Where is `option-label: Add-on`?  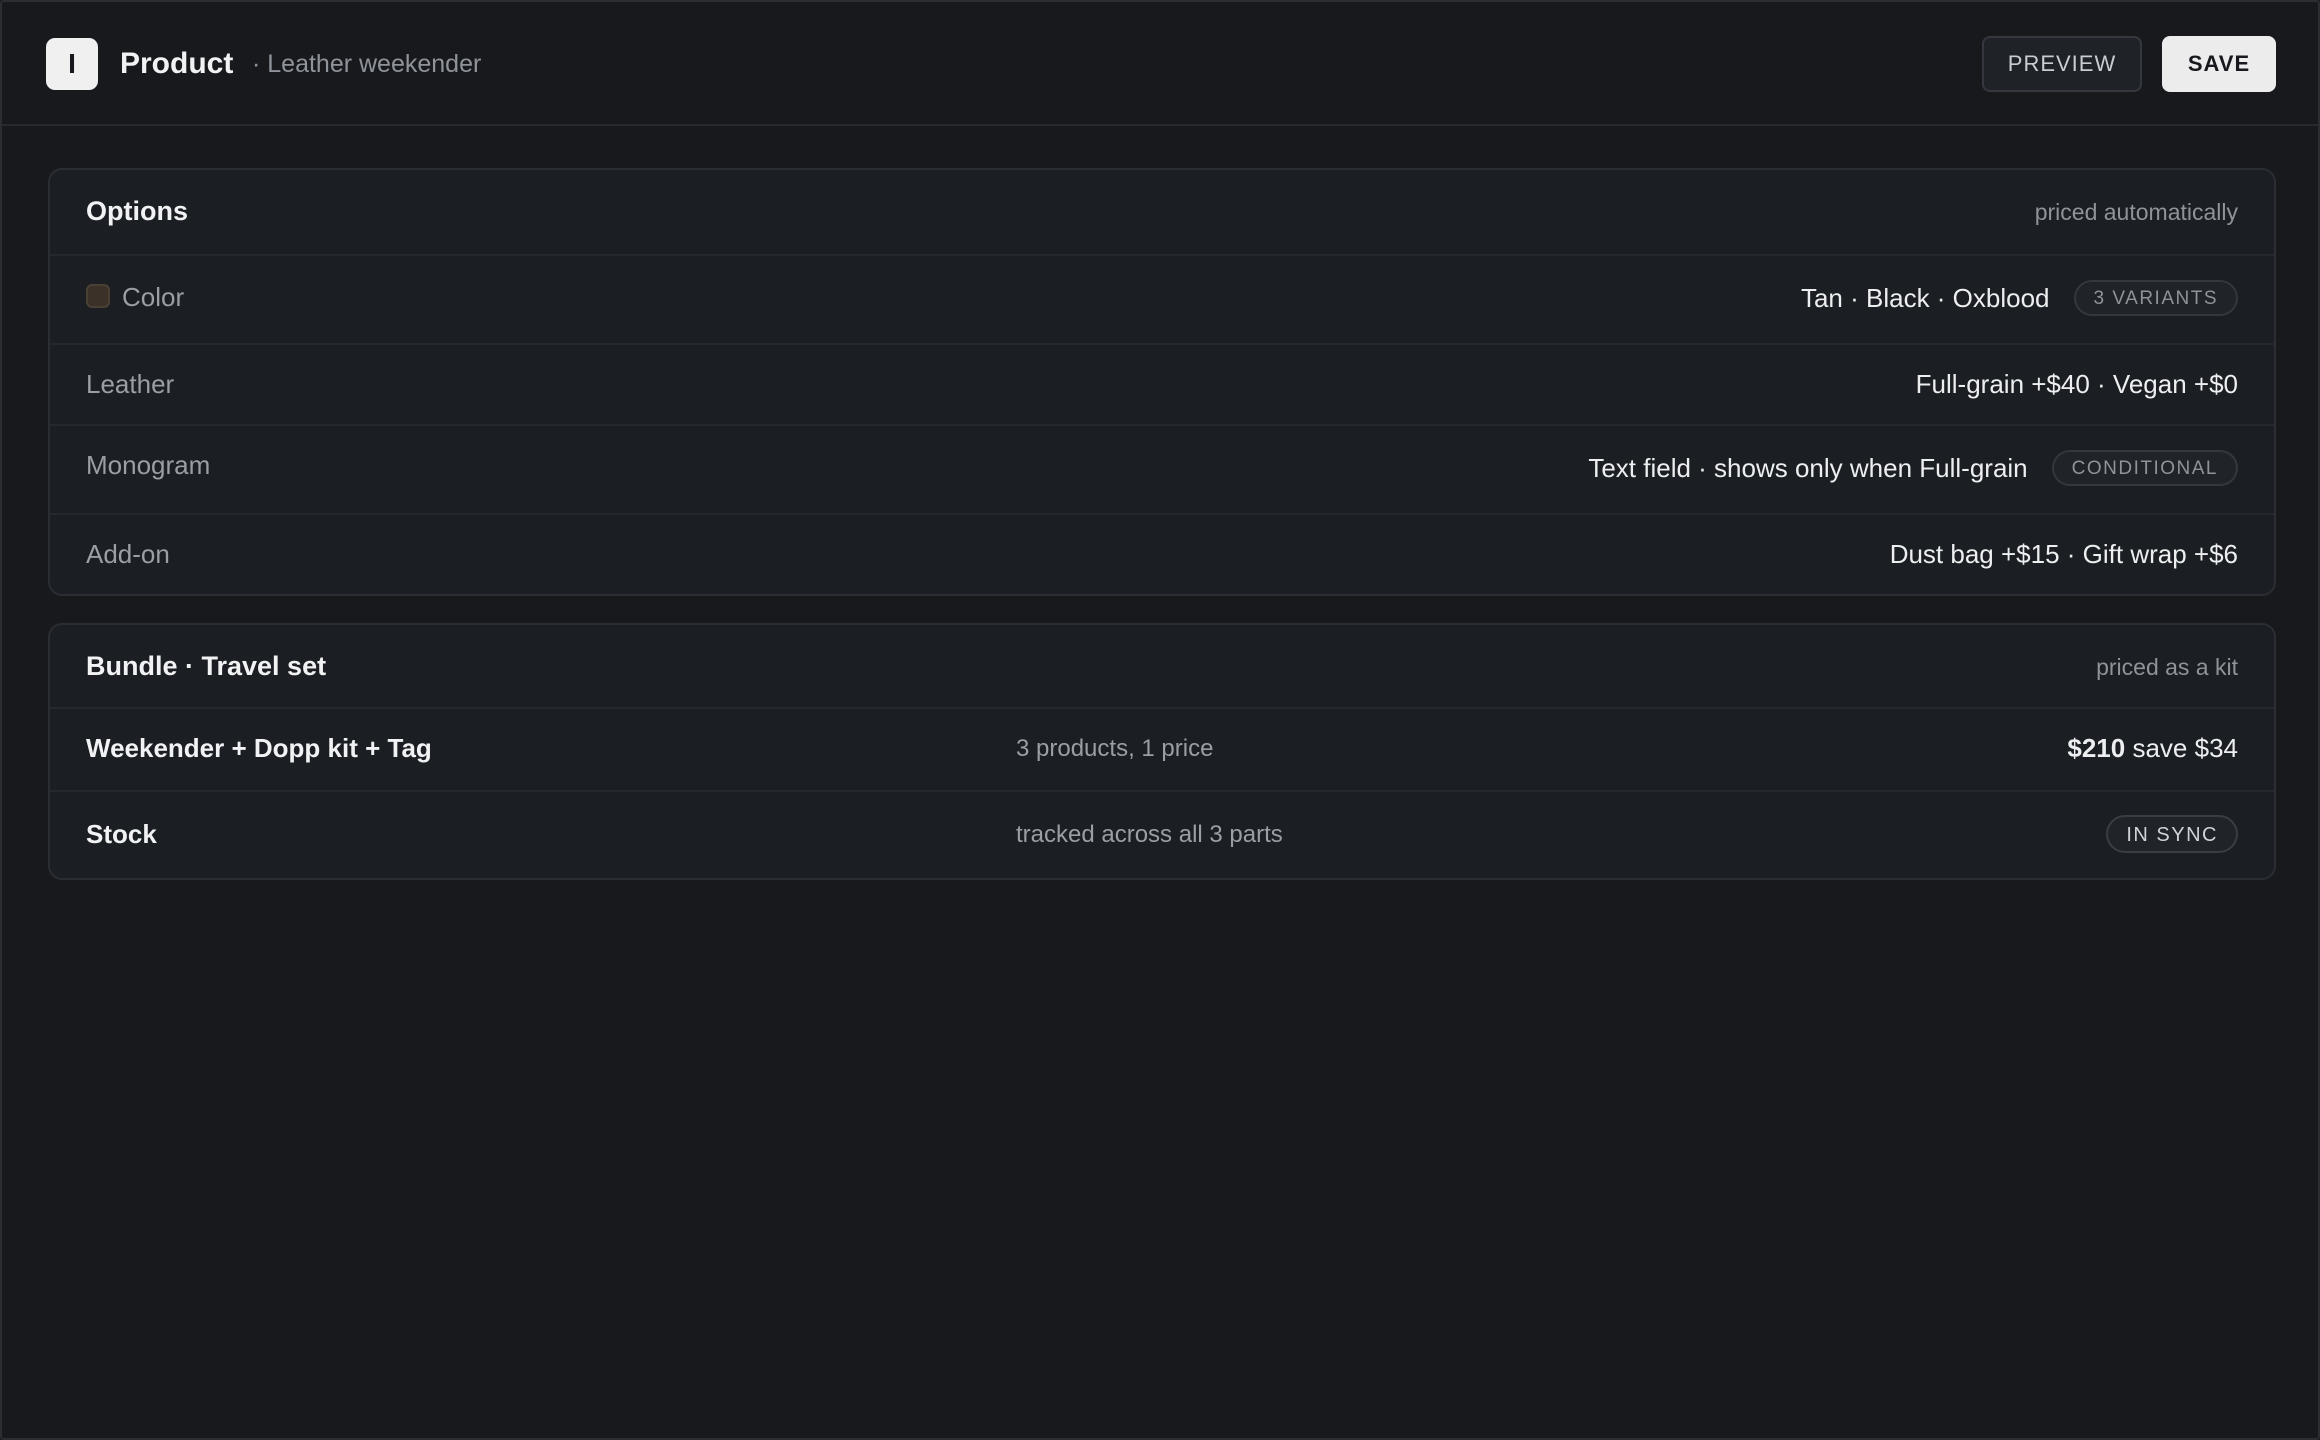 option-label: Add-on is located at coordinates (128, 554).